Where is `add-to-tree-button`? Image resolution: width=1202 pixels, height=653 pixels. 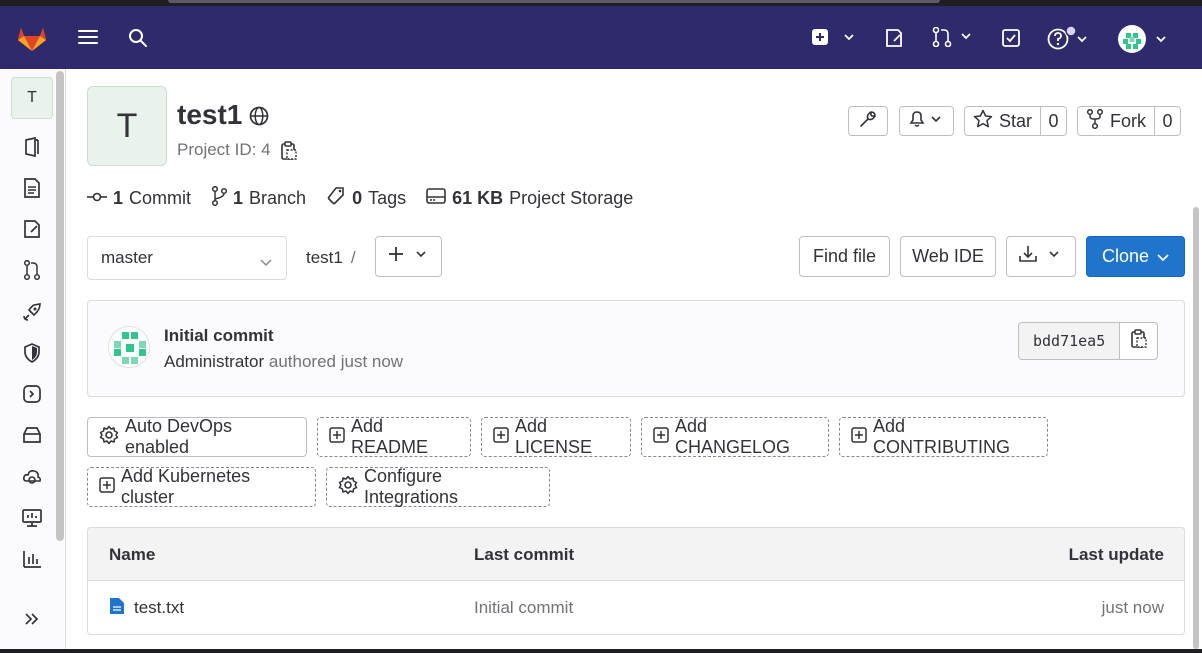 add-to-tree-button is located at coordinates (408, 256).